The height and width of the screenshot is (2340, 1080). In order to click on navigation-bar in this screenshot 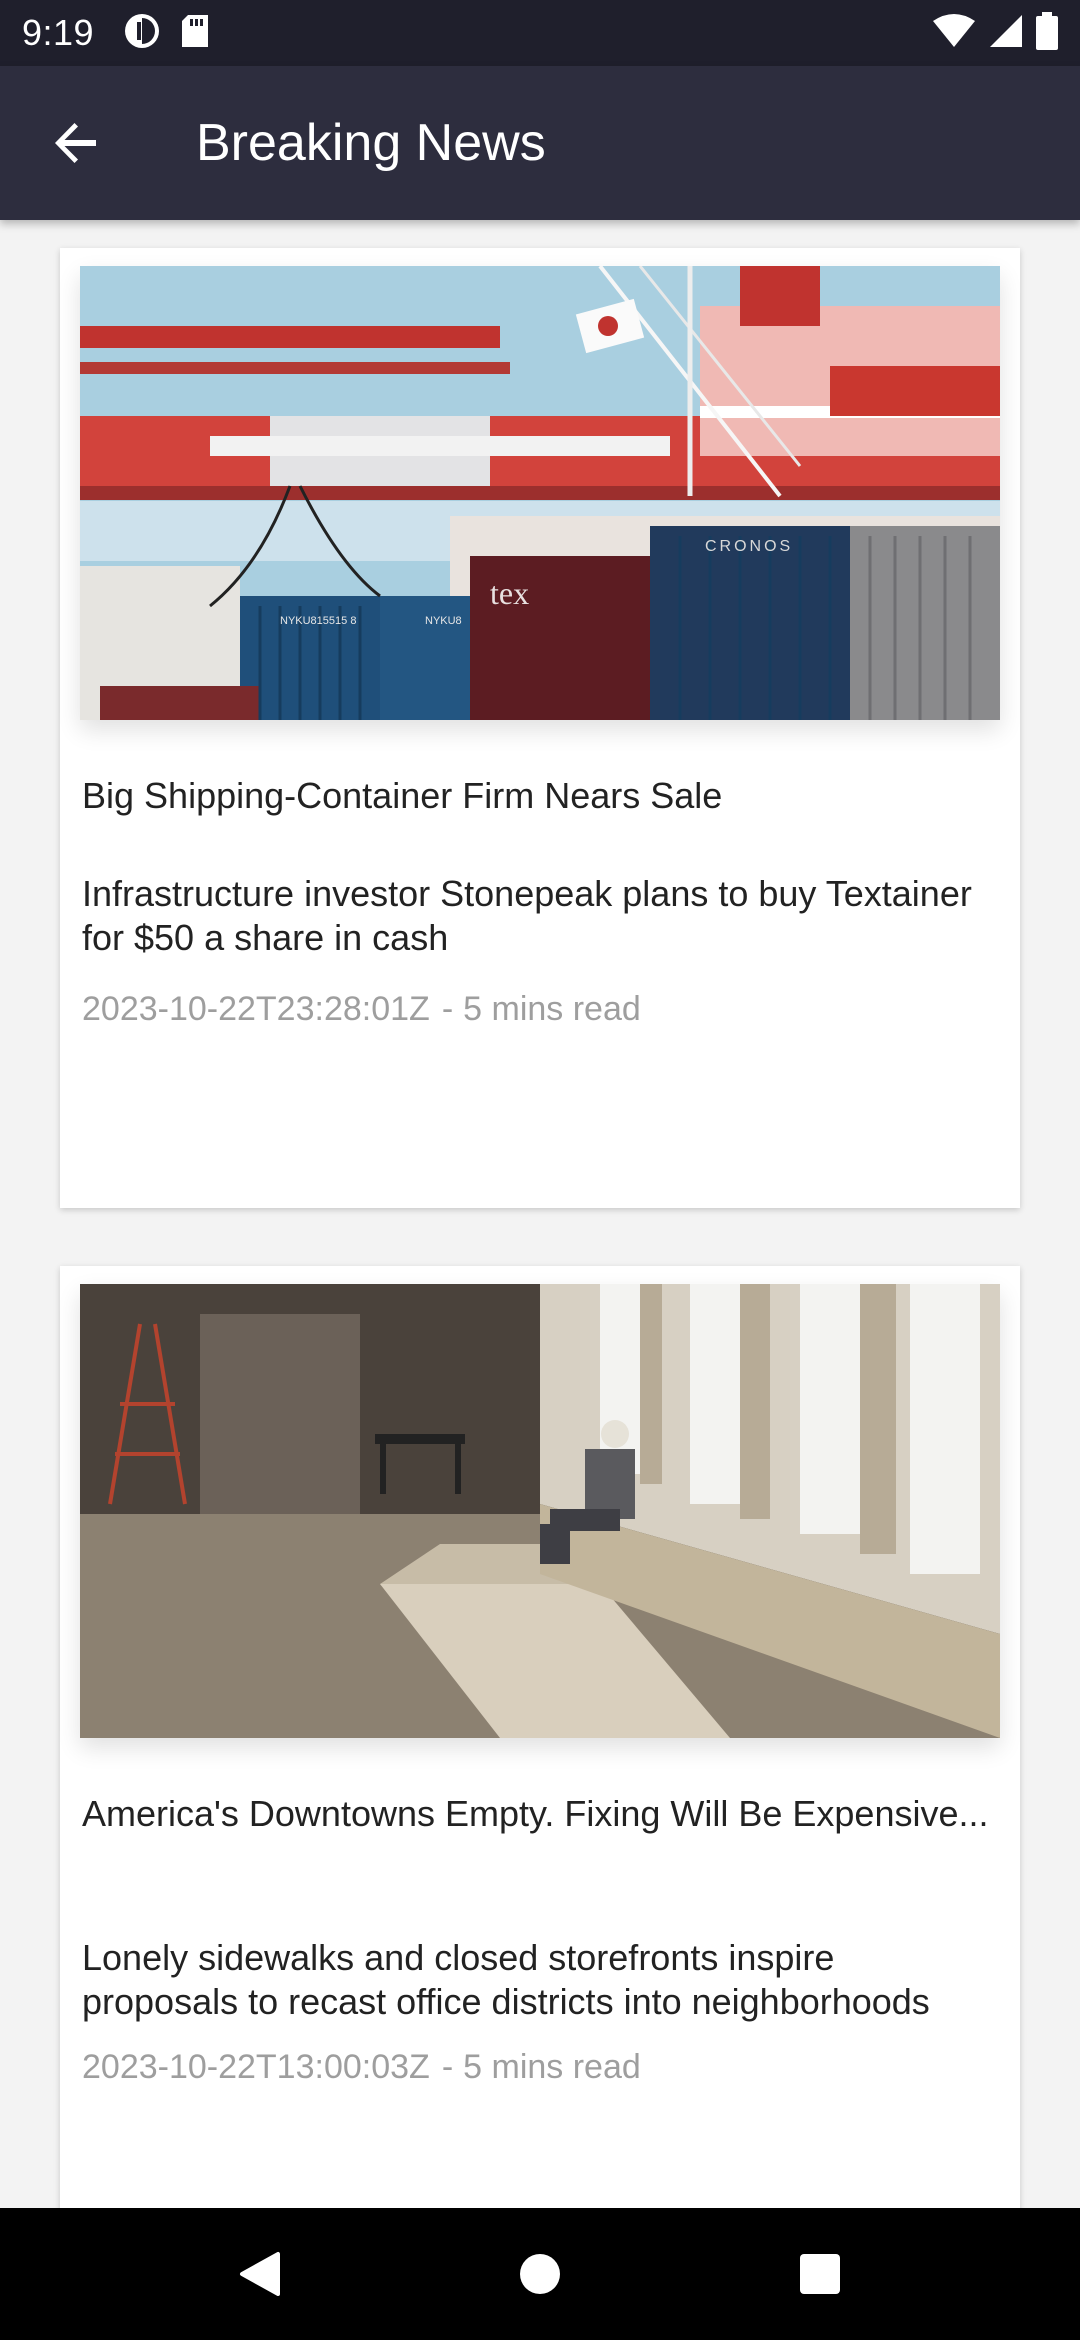, I will do `click(540, 2274)`.